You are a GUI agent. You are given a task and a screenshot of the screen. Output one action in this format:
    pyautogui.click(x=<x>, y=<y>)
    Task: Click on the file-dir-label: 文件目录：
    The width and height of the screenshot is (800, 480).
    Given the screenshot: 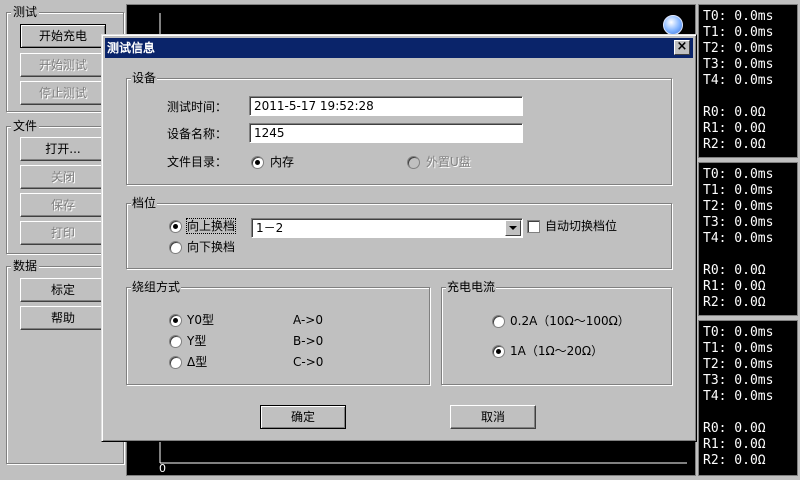 What is the action you would take?
    pyautogui.click(x=197, y=162)
    